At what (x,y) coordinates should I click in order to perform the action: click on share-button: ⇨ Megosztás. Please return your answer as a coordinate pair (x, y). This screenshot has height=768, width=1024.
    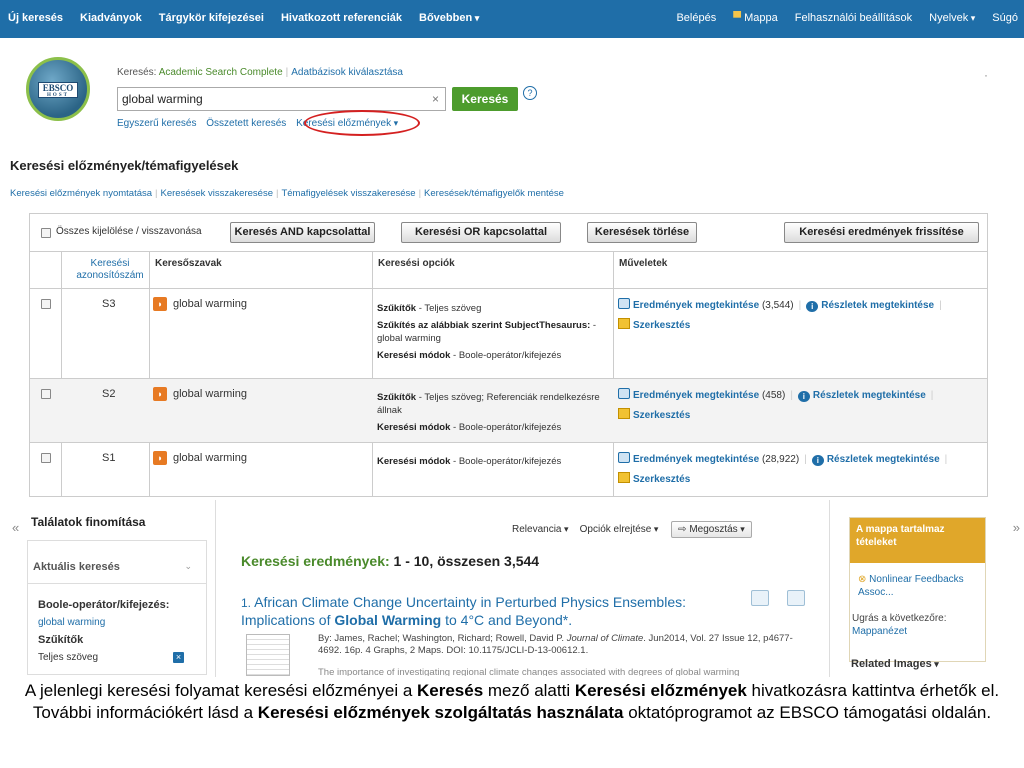
    Looking at the image, I should click on (711, 529).